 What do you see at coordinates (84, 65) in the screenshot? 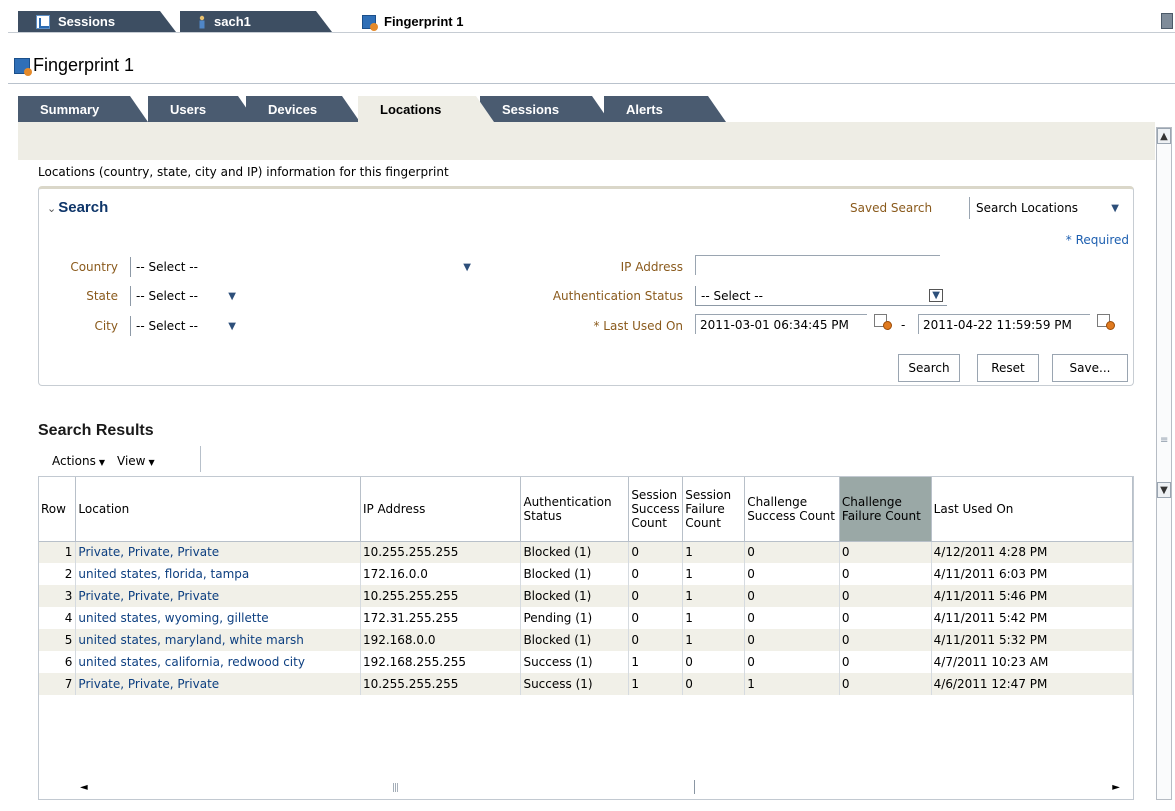
I see `page-title-text: Fingerprint 1` at bounding box center [84, 65].